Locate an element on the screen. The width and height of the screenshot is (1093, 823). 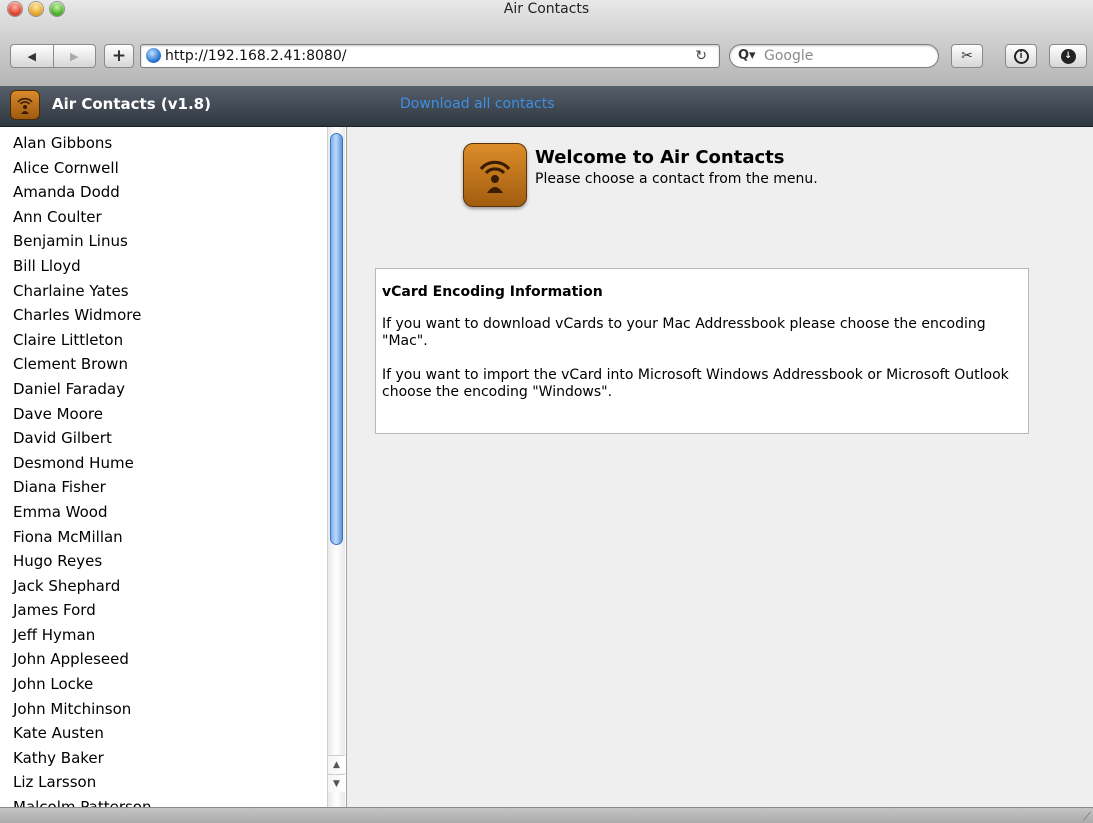
contact-item: Jack Shephard is located at coordinates (82, 586).